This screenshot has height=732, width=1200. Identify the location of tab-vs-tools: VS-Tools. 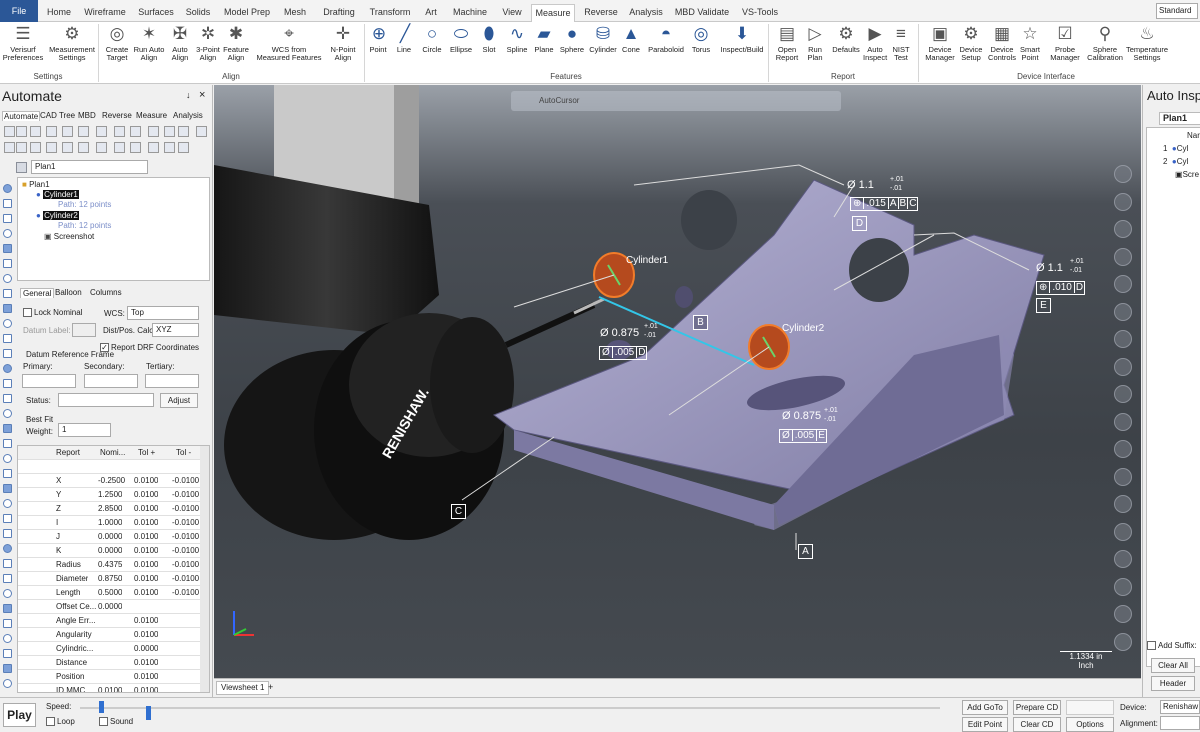
(760, 13).